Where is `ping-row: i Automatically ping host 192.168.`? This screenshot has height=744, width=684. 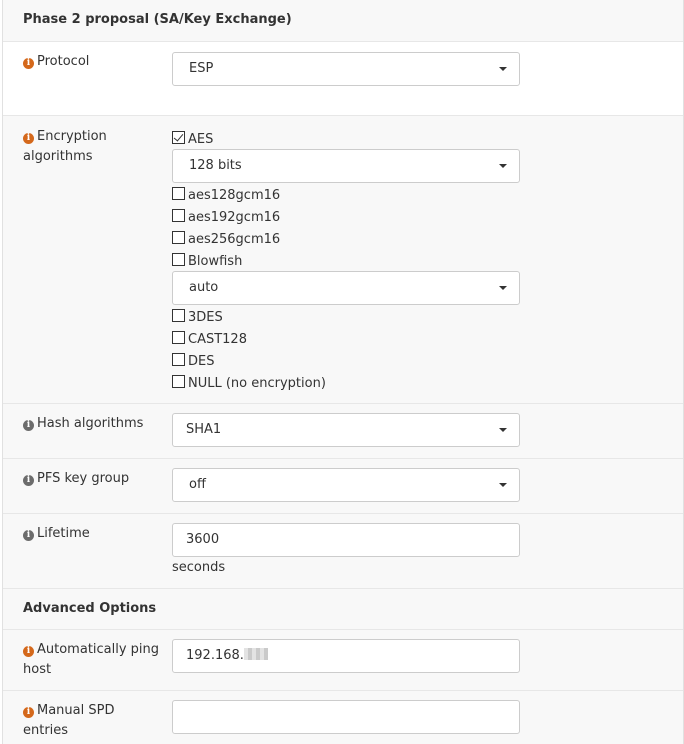 ping-row: i Automatically ping host 192.168. is located at coordinates (343, 659).